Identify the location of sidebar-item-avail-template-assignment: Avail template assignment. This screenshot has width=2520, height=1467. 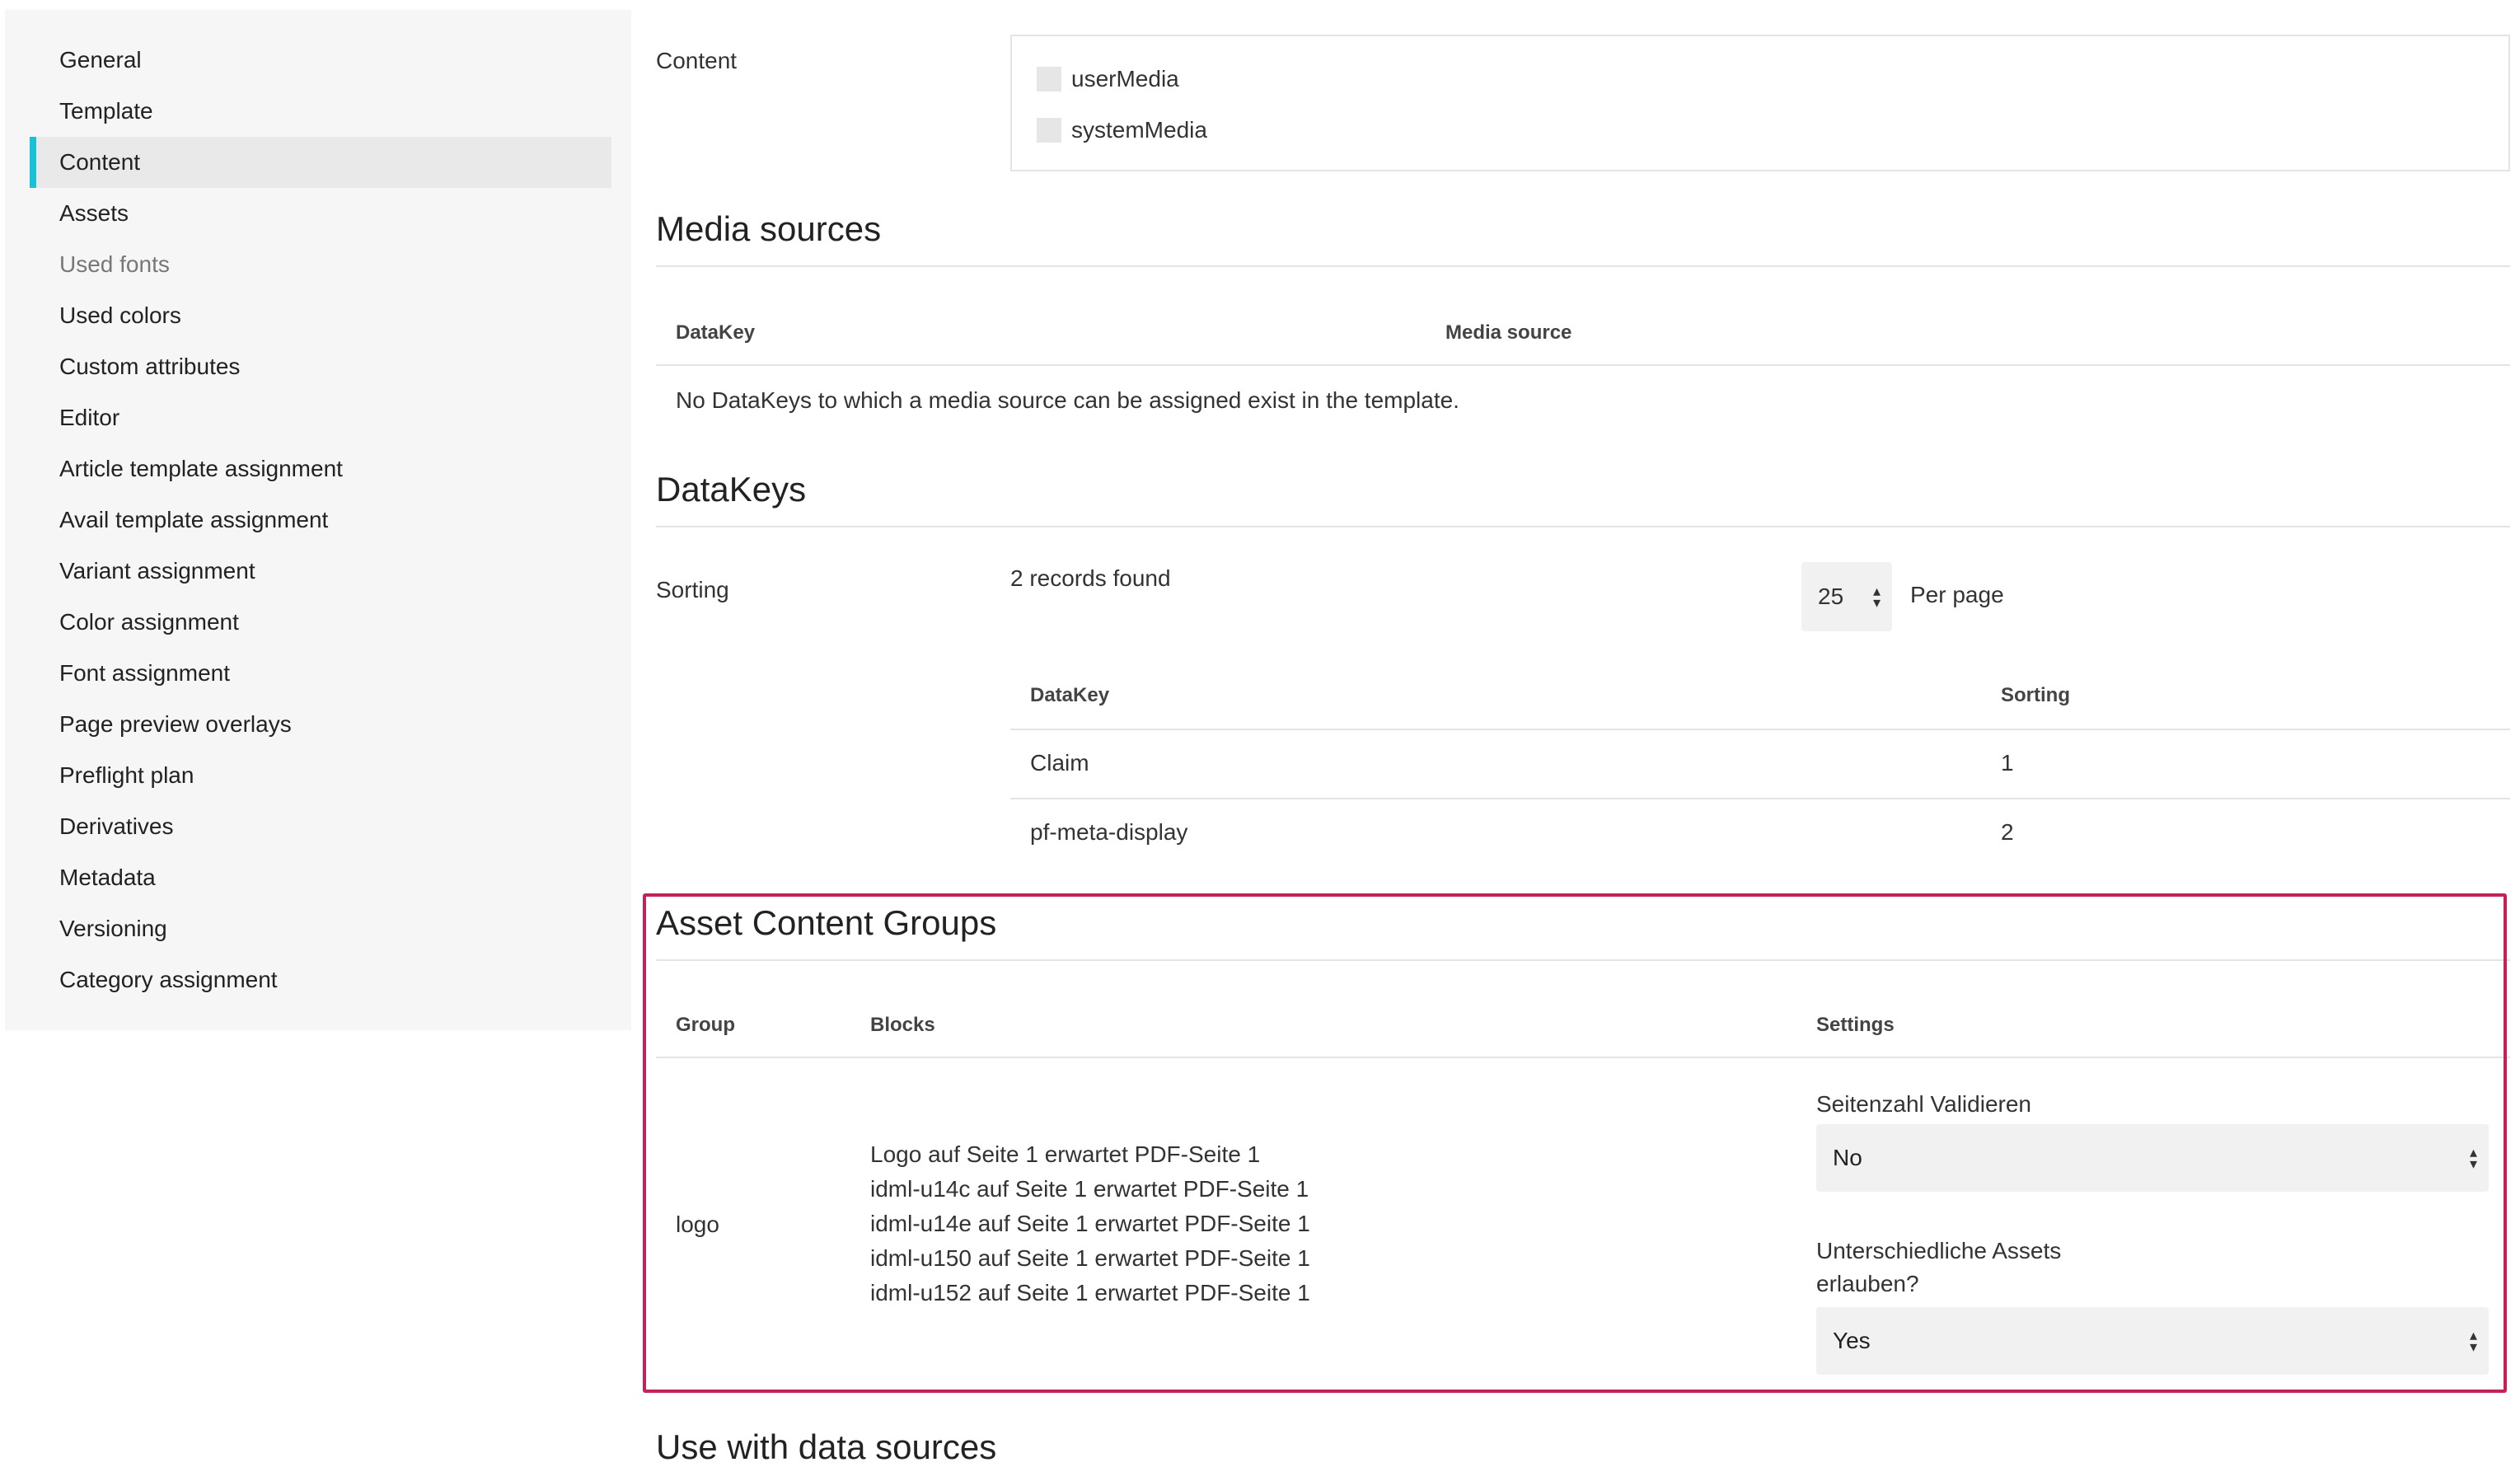
(320, 520).